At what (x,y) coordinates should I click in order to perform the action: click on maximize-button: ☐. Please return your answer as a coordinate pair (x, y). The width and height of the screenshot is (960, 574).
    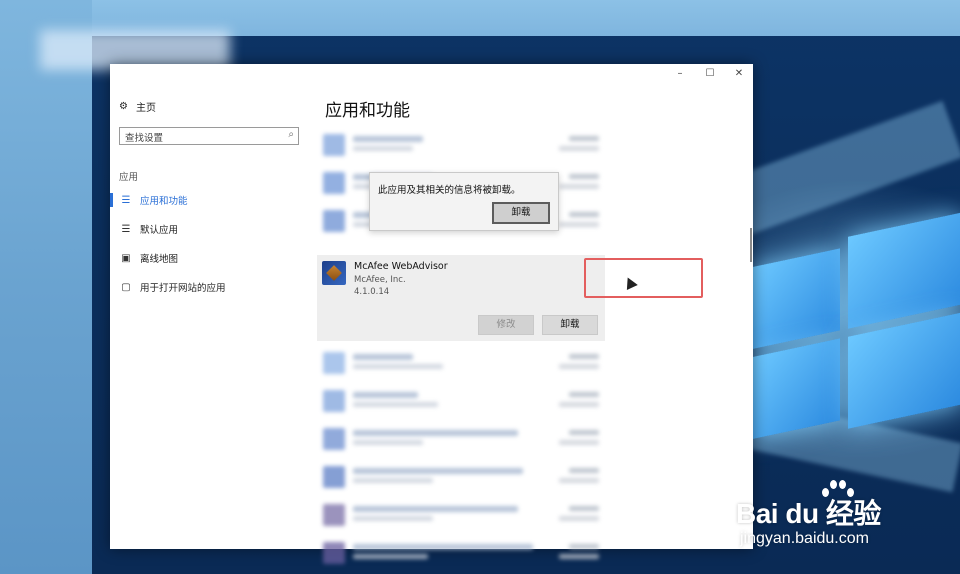
    Looking at the image, I should click on (710, 74).